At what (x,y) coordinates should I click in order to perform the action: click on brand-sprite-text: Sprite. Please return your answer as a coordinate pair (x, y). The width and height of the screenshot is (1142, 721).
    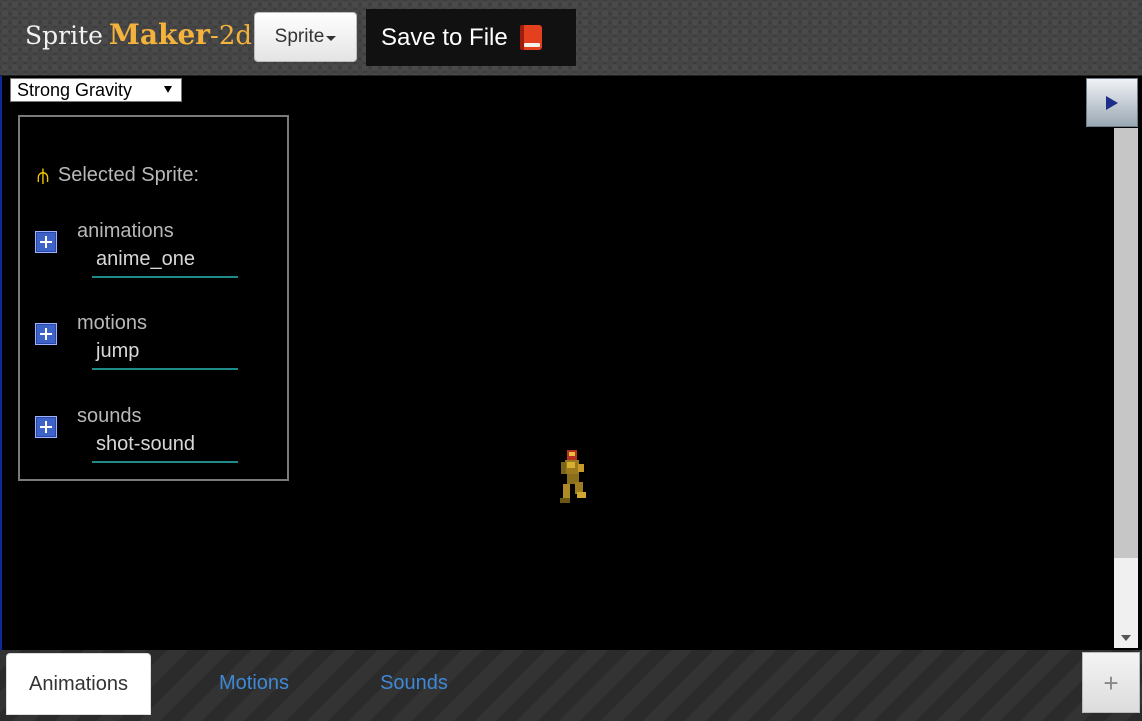
    Looking at the image, I should click on (64, 35).